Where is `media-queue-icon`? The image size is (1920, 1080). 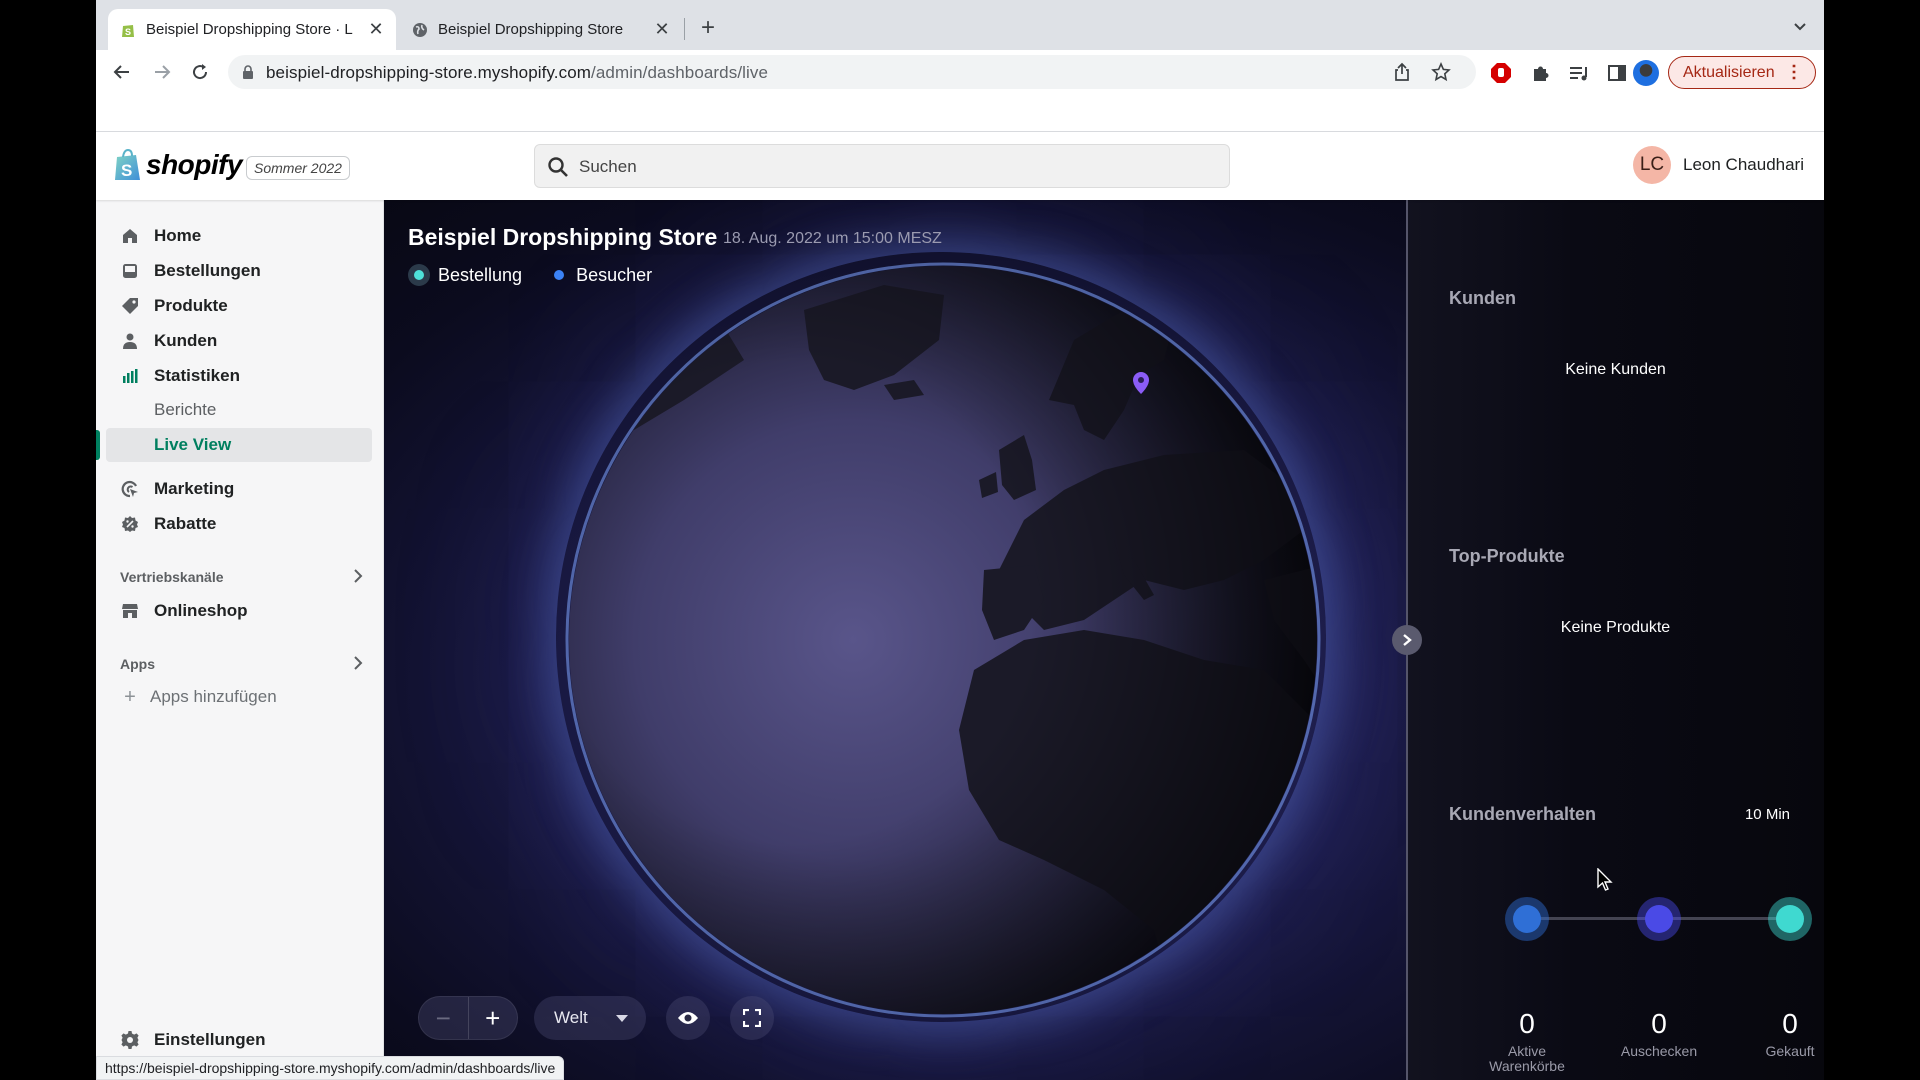
media-queue-icon is located at coordinates (1579, 73).